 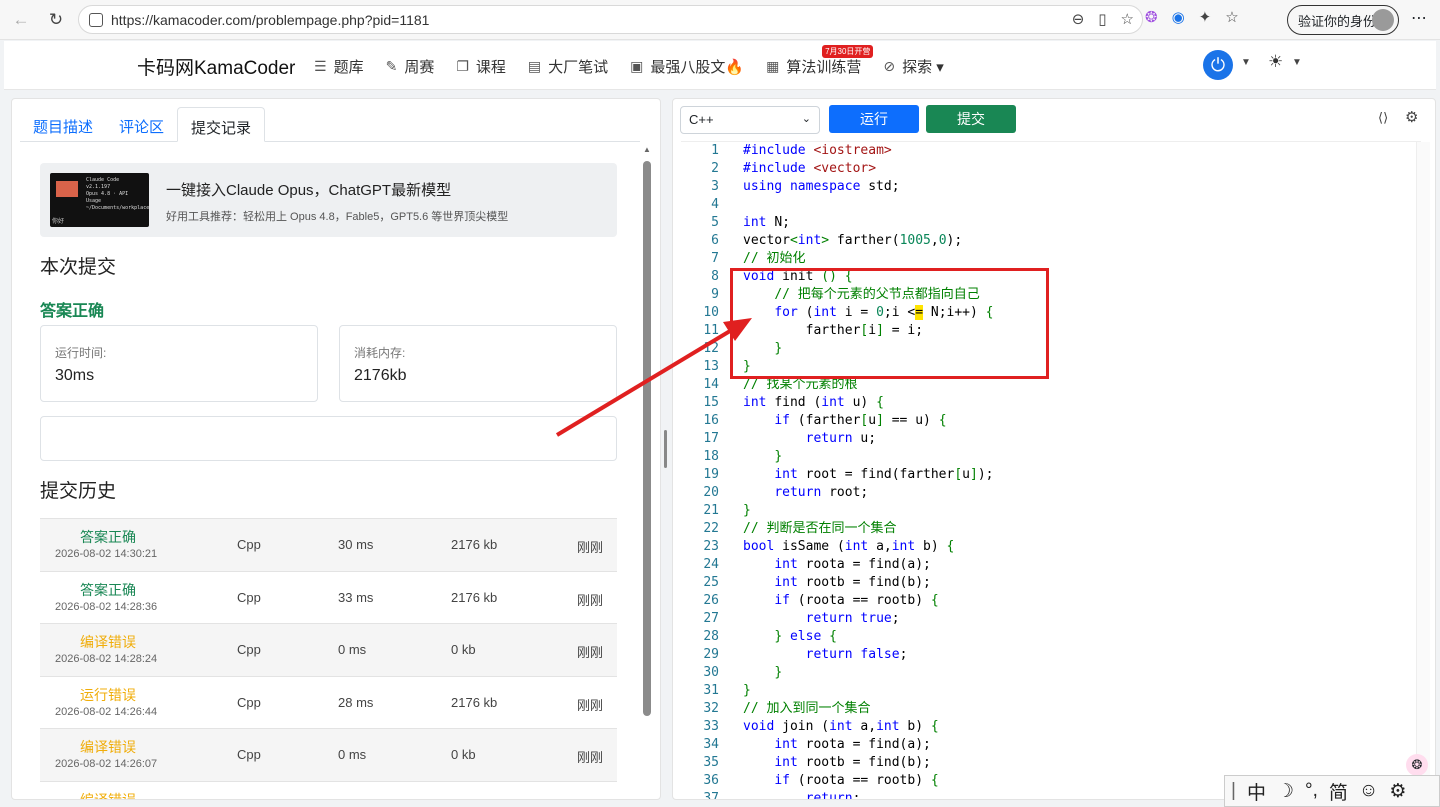 What do you see at coordinates (410, 66) in the screenshot?
I see `nav-item: ✎ 周赛` at bounding box center [410, 66].